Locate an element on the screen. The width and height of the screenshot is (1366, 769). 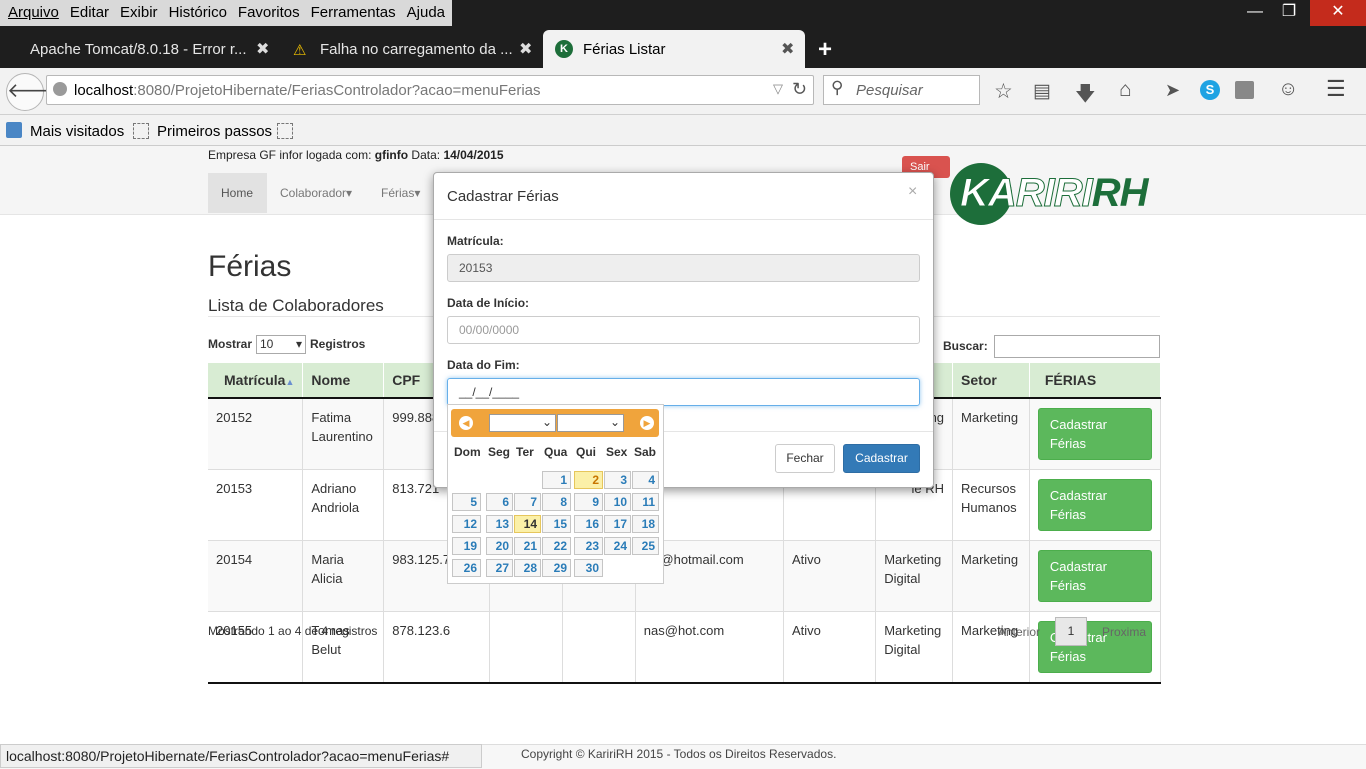
menu-historico: Histórico is located at coordinates (198, 13).